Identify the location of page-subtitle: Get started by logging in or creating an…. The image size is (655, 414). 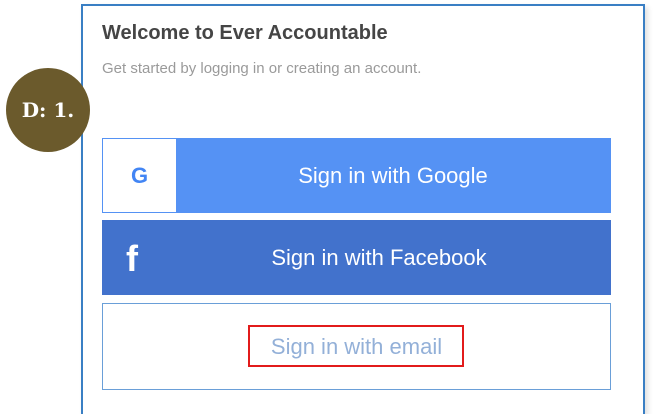
(262, 68).